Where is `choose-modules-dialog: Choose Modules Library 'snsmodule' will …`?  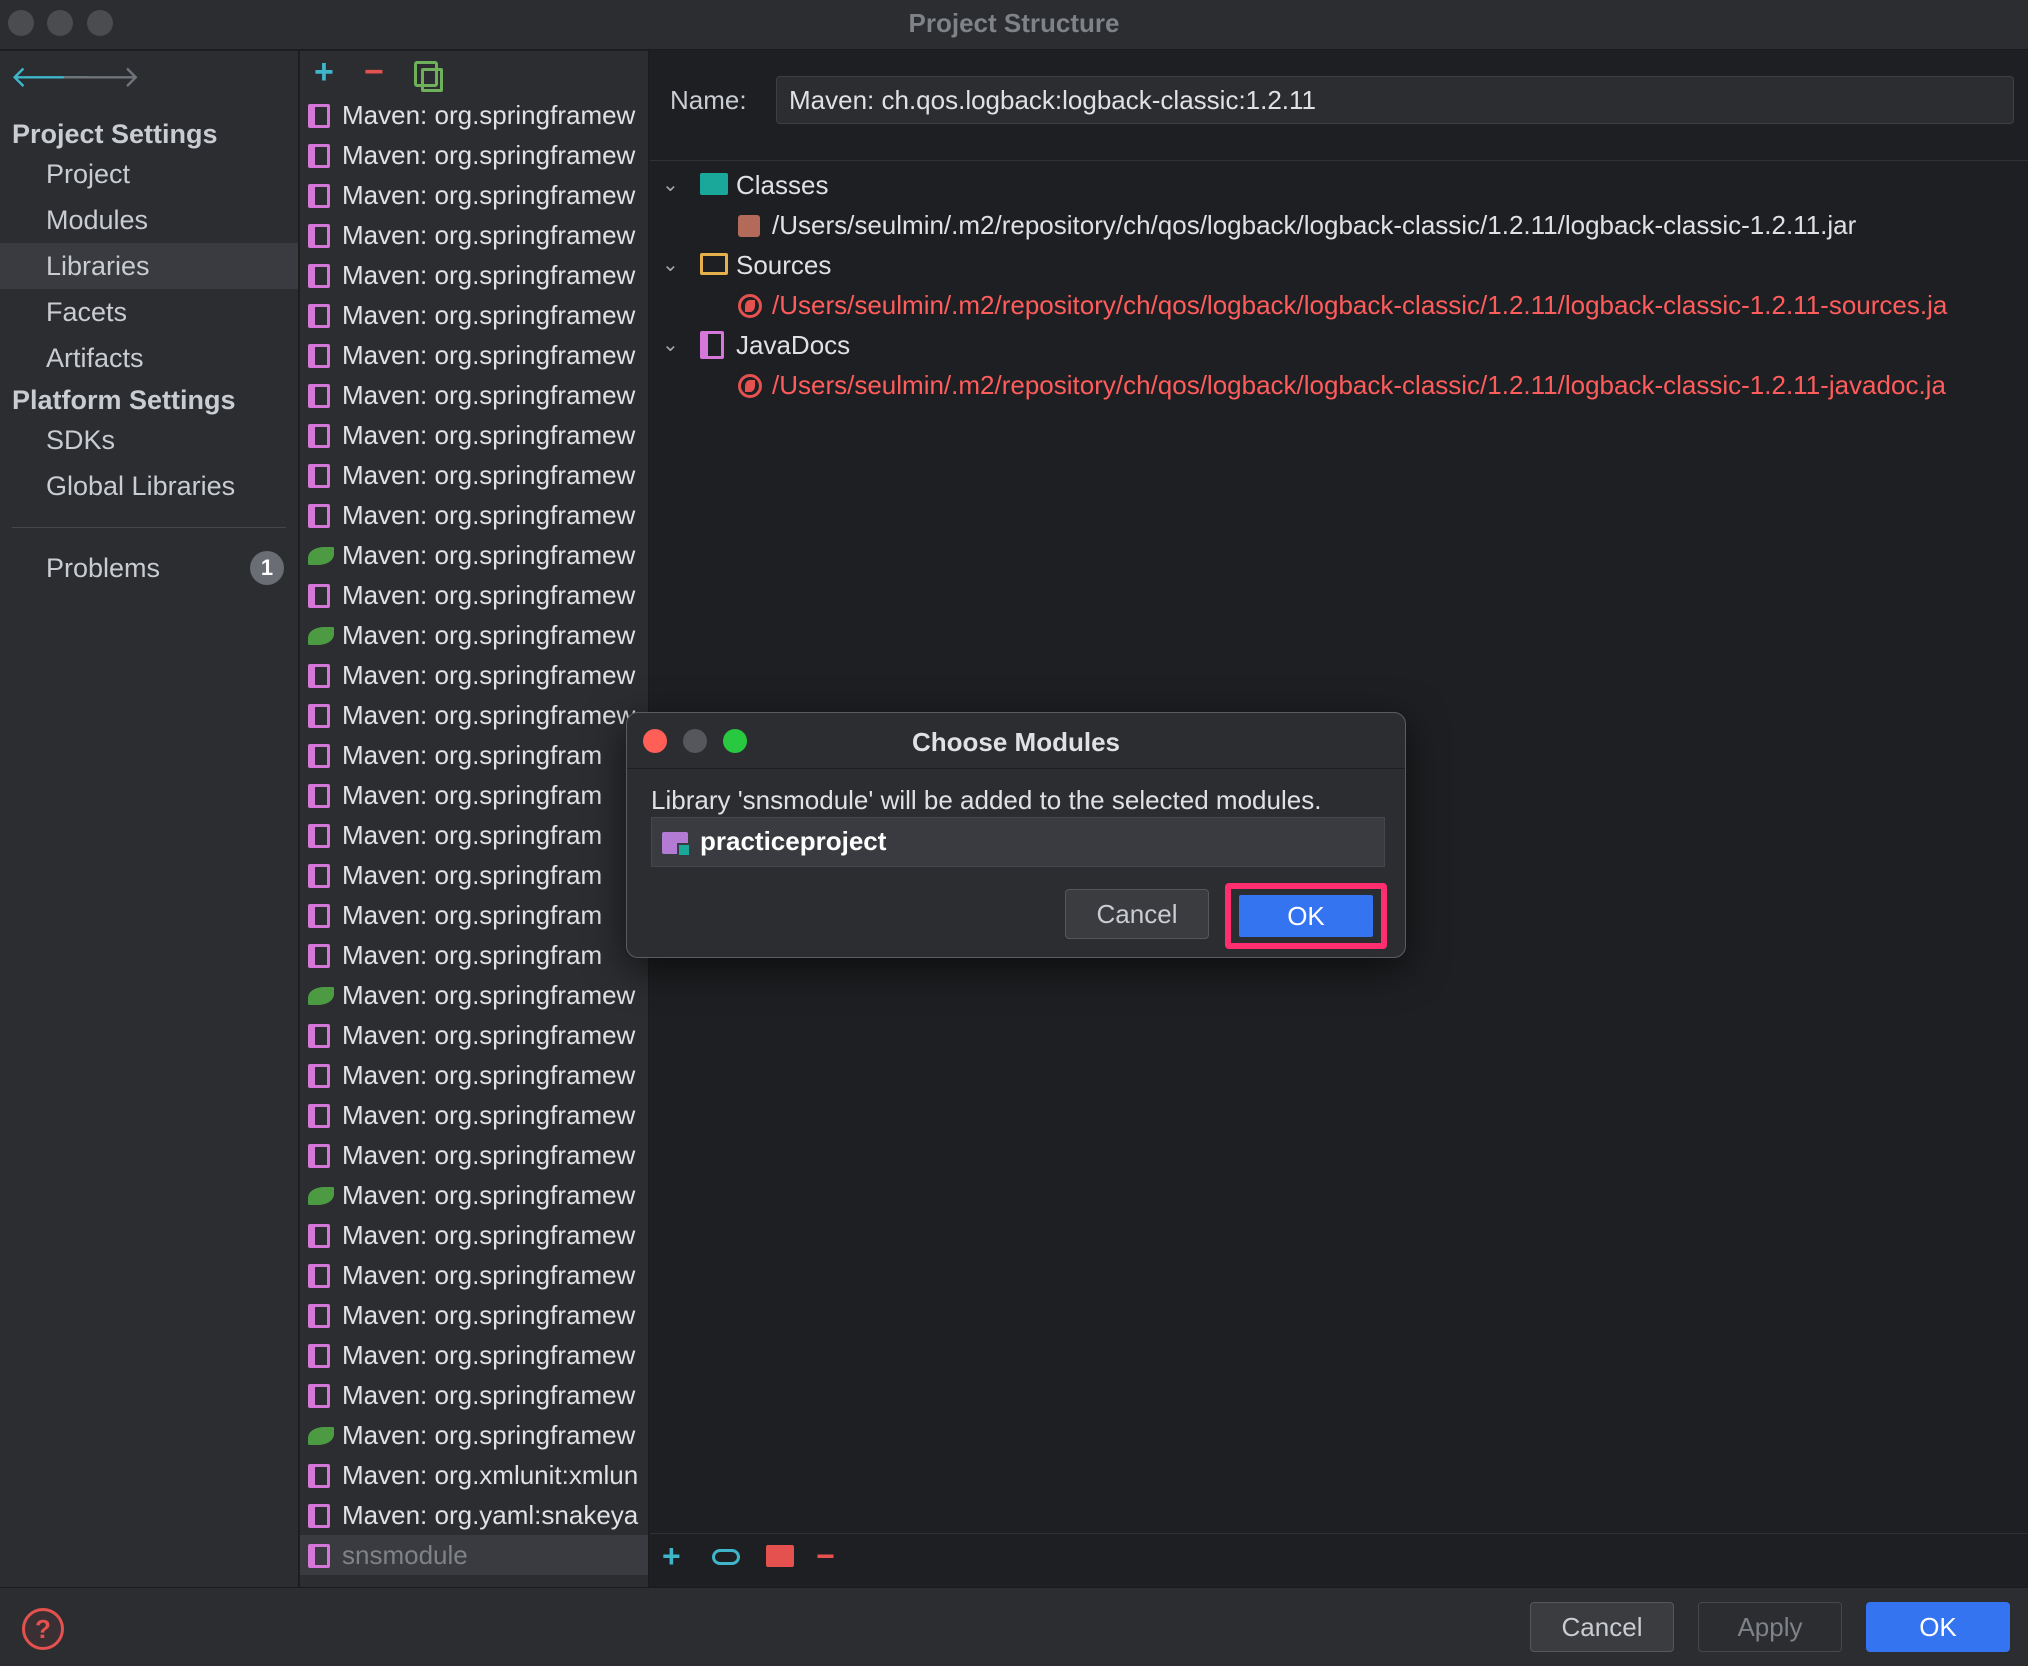
choose-modules-dialog: Choose Modules Library 'snsmodule' will … is located at coordinates (1016, 835).